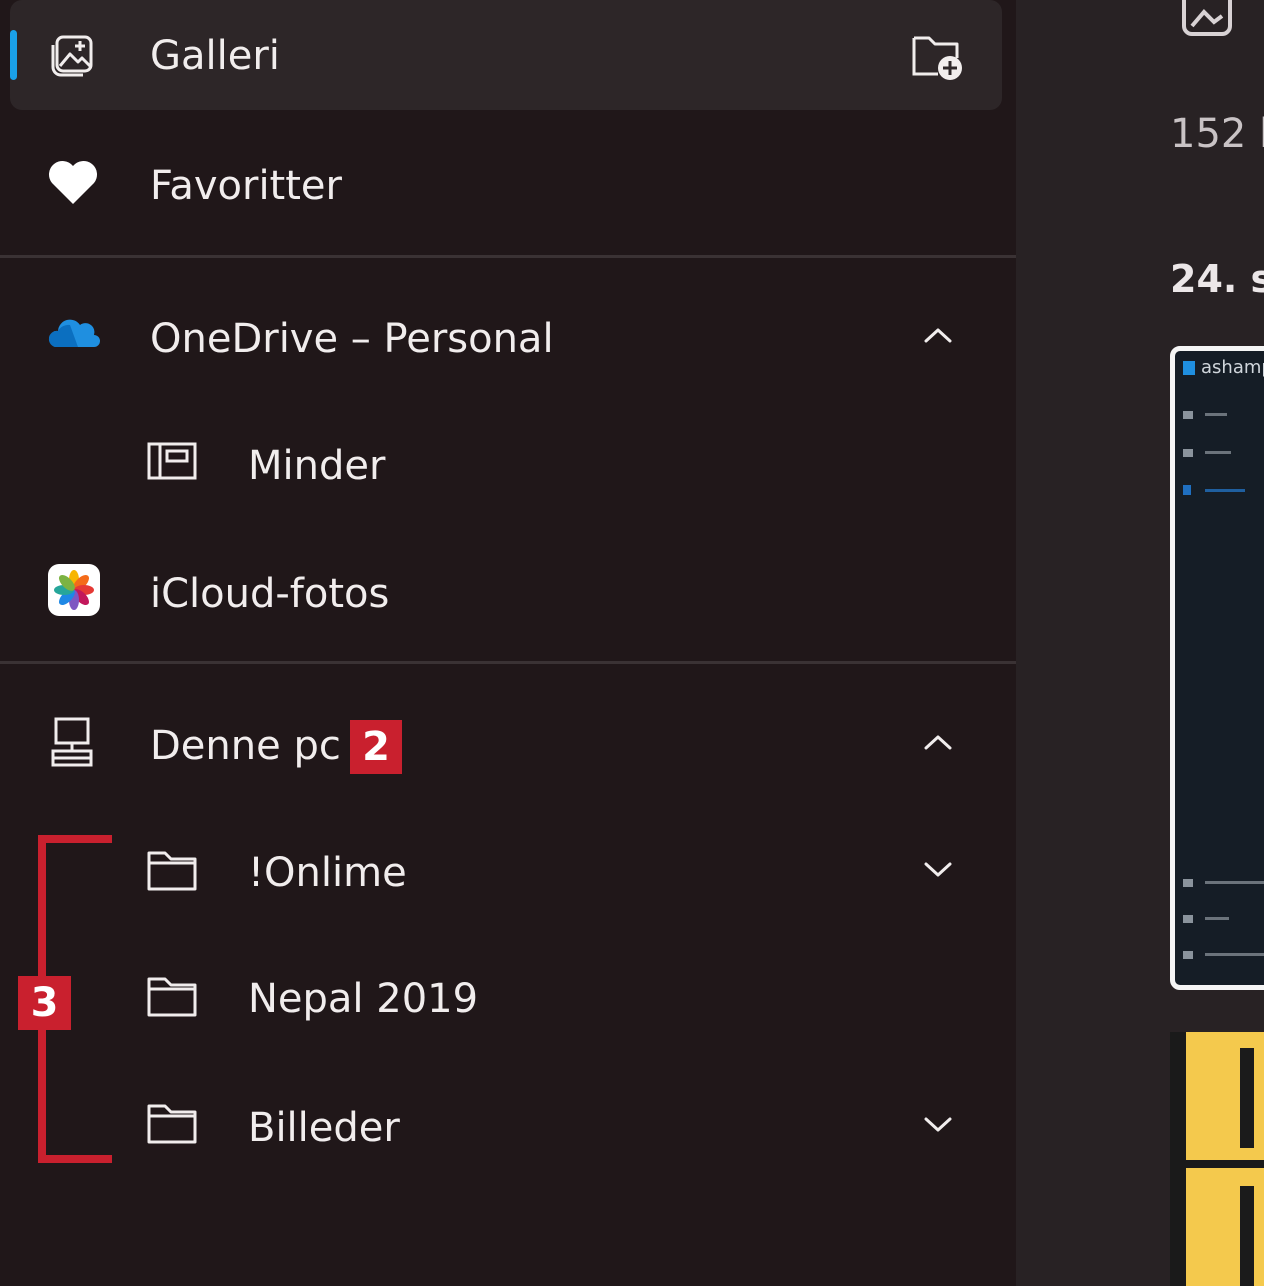  Describe the element at coordinates (215, 56) in the screenshot. I see `sidebar-item-label: Galleri` at that location.